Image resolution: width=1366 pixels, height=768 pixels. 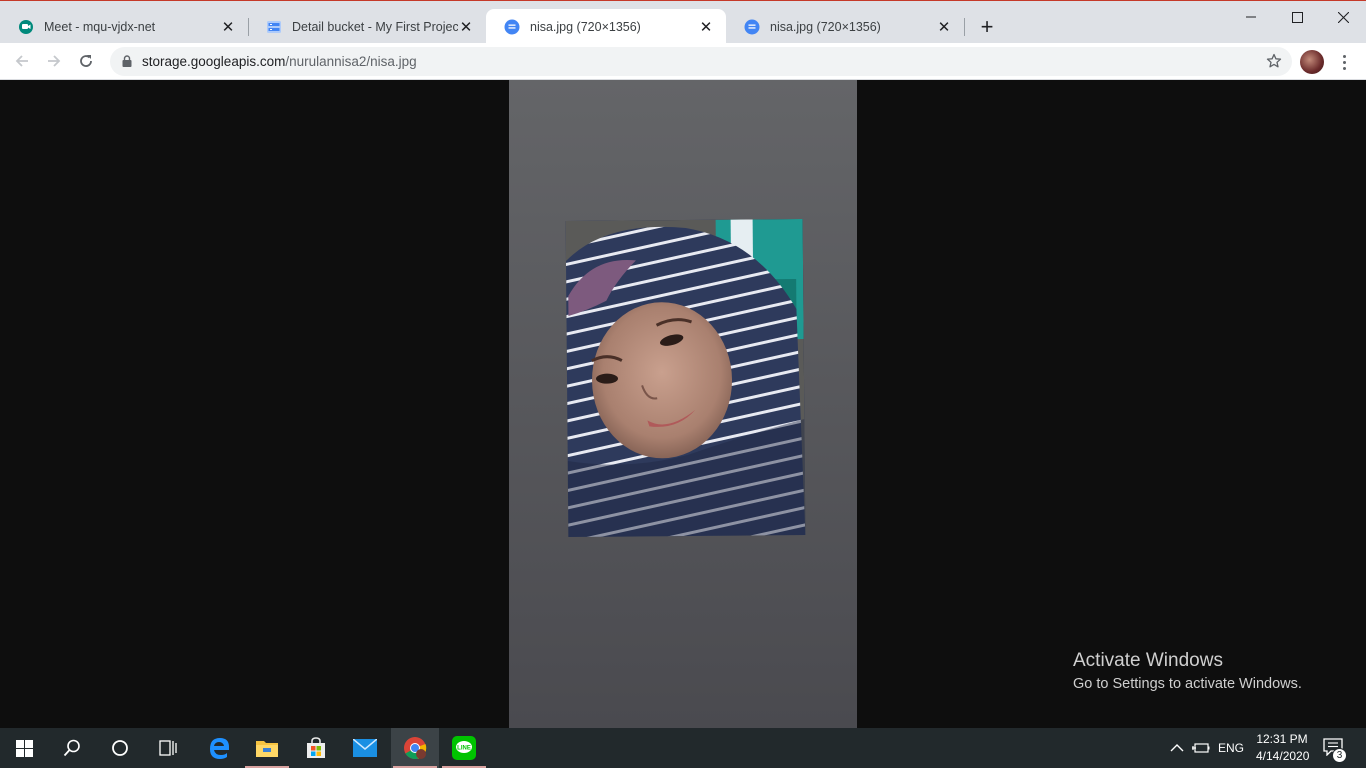 I want to click on windows-taskbar: LINE ENG 12:31 PM 4/14/2020 3, so click(x=683, y=748).